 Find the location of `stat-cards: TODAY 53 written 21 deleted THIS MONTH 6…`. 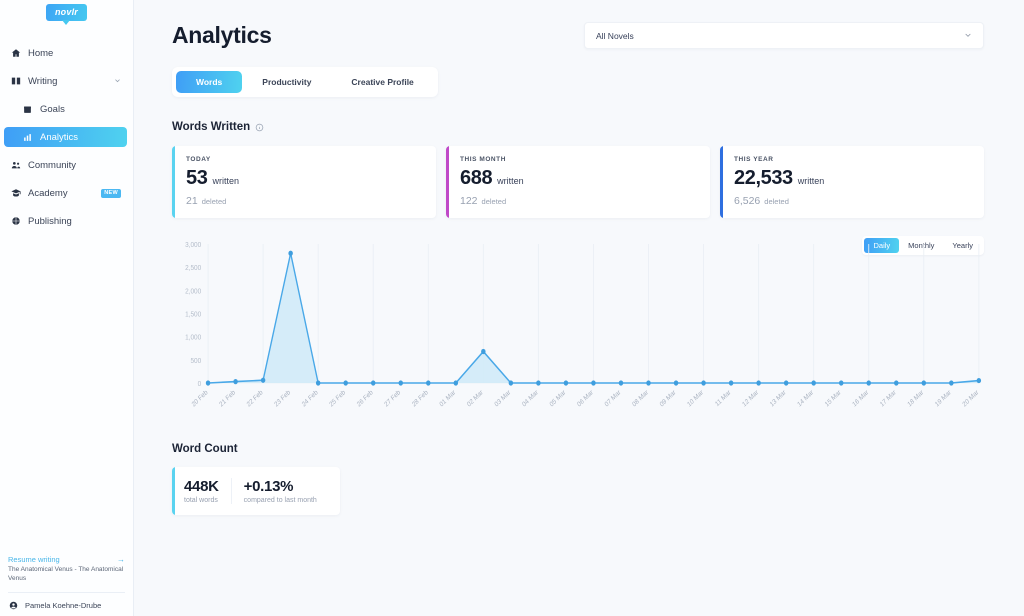

stat-cards: TODAY 53 written 21 deleted THIS MONTH 6… is located at coordinates (578, 182).